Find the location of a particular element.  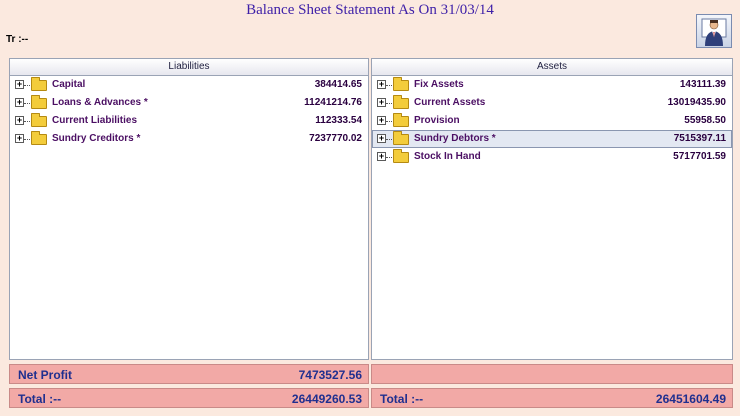

net-profit-bar-right is located at coordinates (552, 374).